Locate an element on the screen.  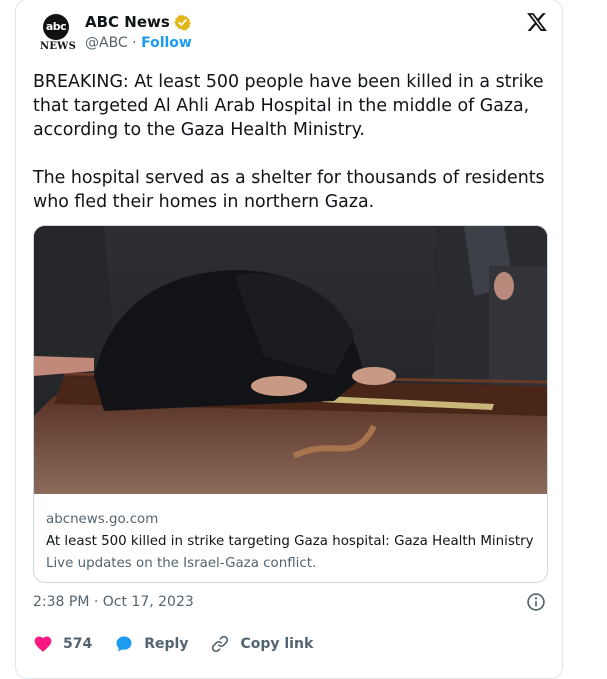
avatar-news-label: NEWS is located at coordinates (57, 46).